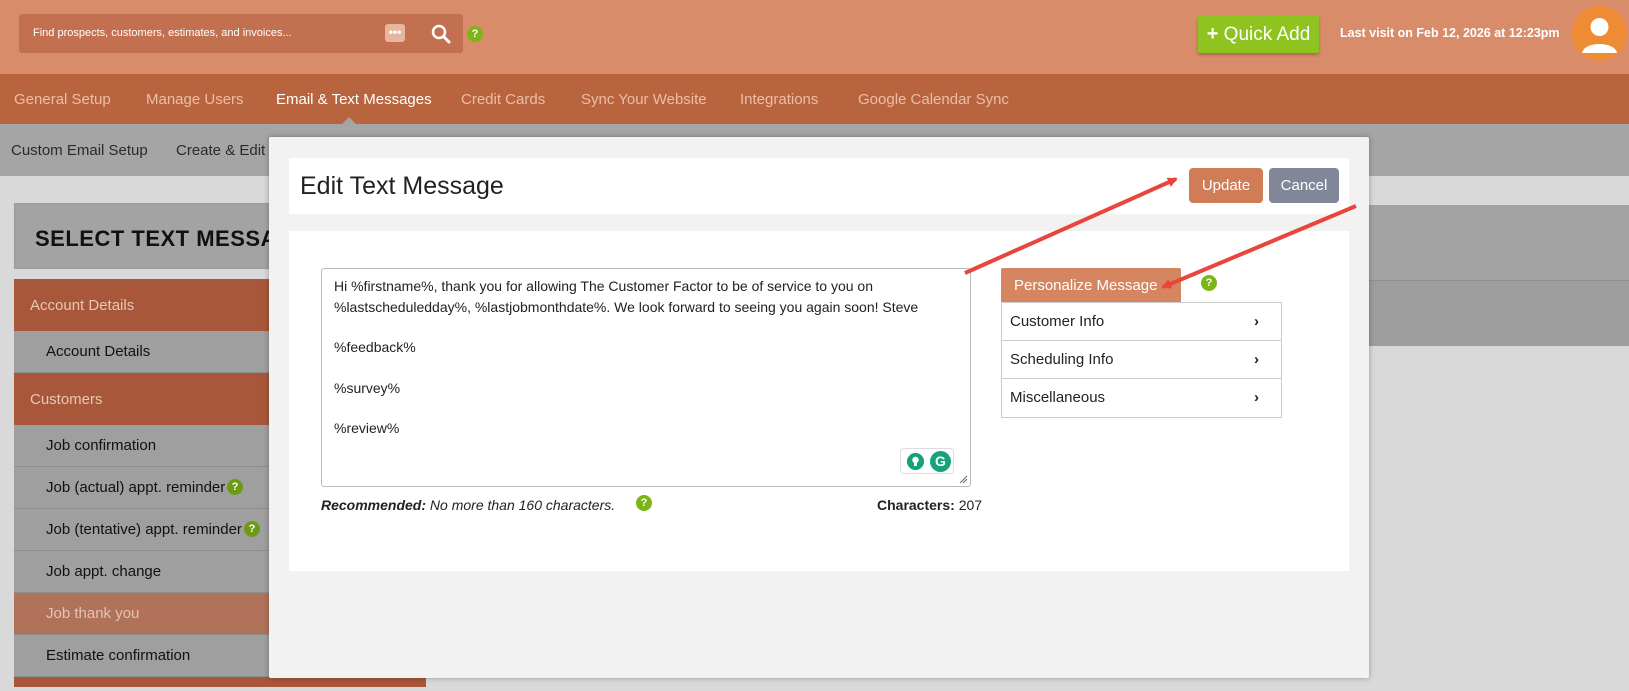 The height and width of the screenshot is (691, 1629). I want to click on list-item-label: Job appt. change, so click(104, 571).